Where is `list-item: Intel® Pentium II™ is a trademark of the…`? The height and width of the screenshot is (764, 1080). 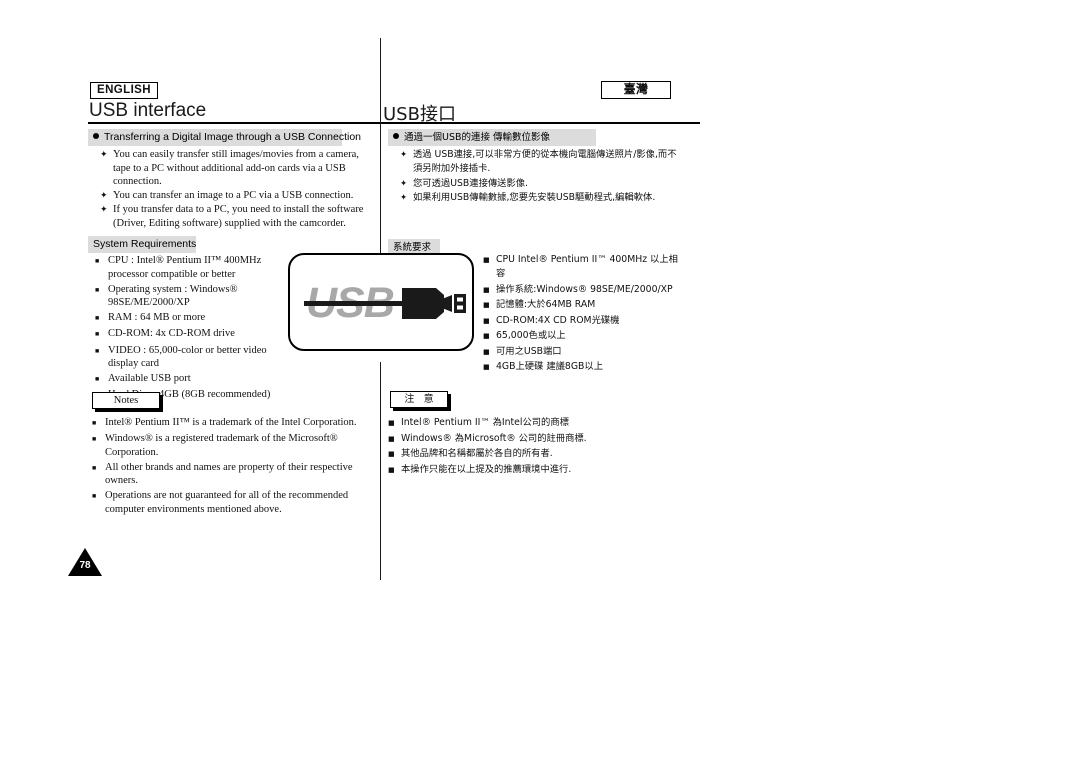
list-item: Intel® Pentium II™ is a trademark of the… is located at coordinates (237, 423).